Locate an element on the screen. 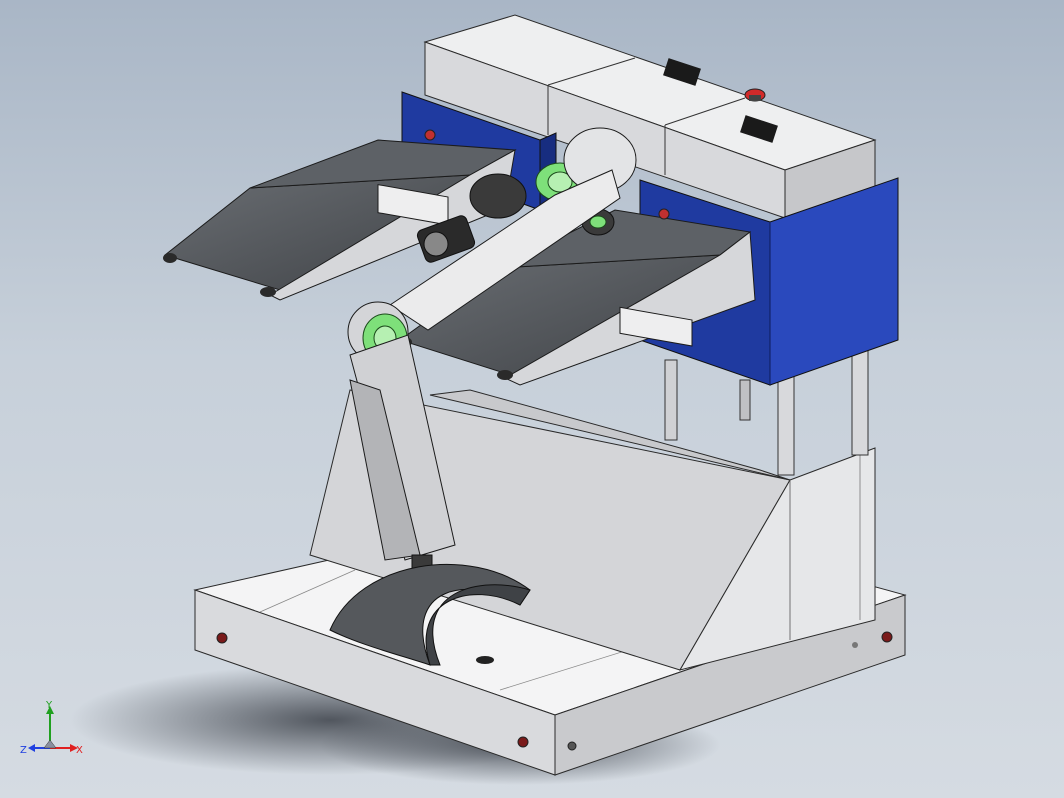 This screenshot has height=798, width=1064. base-hole is located at coordinates (485, 660).